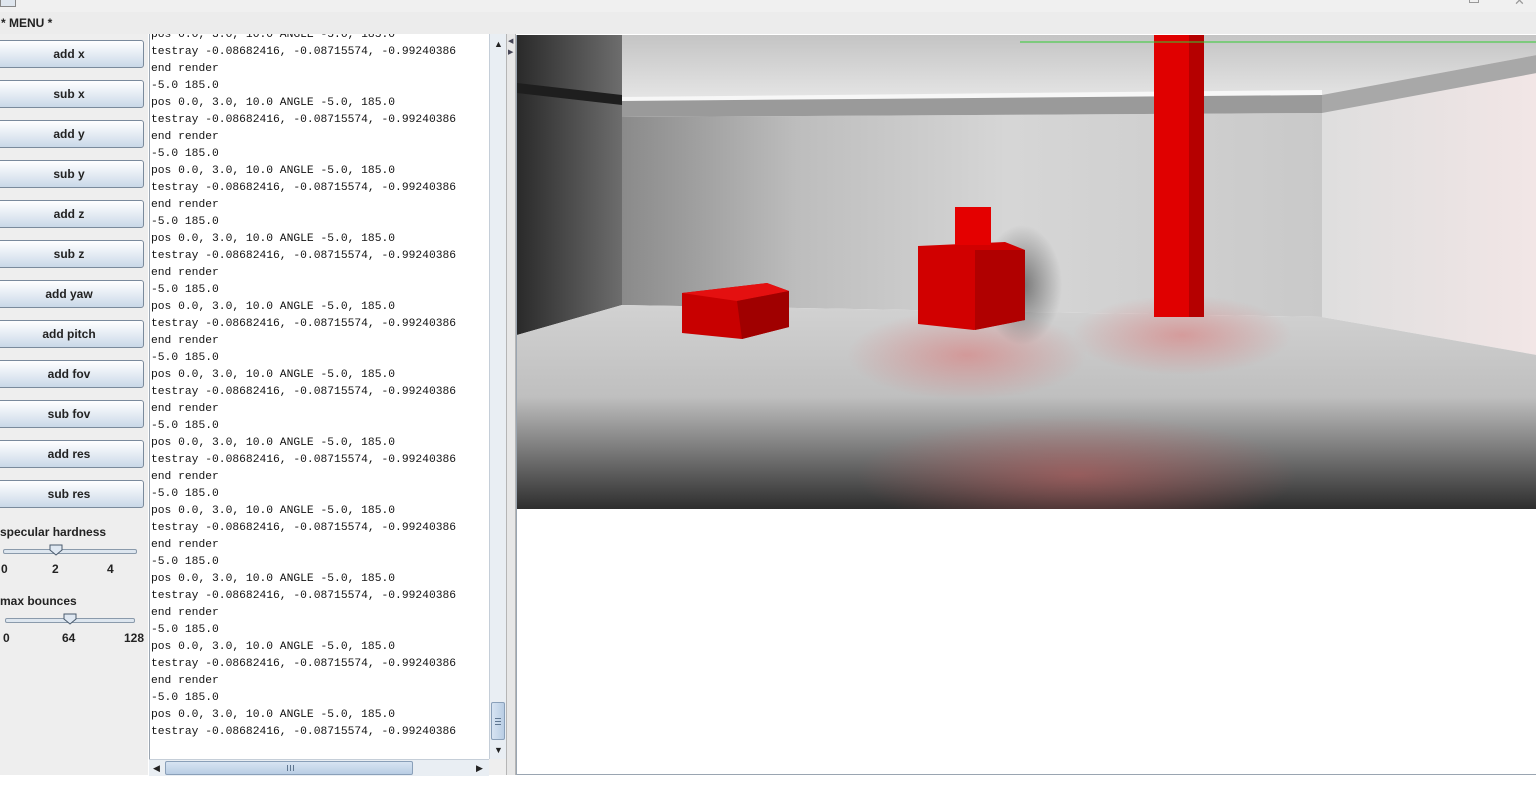 Image resolution: width=1536 pixels, height=790 pixels. What do you see at coordinates (56, 550) in the screenshot?
I see `specular-hardness-slider-thumb` at bounding box center [56, 550].